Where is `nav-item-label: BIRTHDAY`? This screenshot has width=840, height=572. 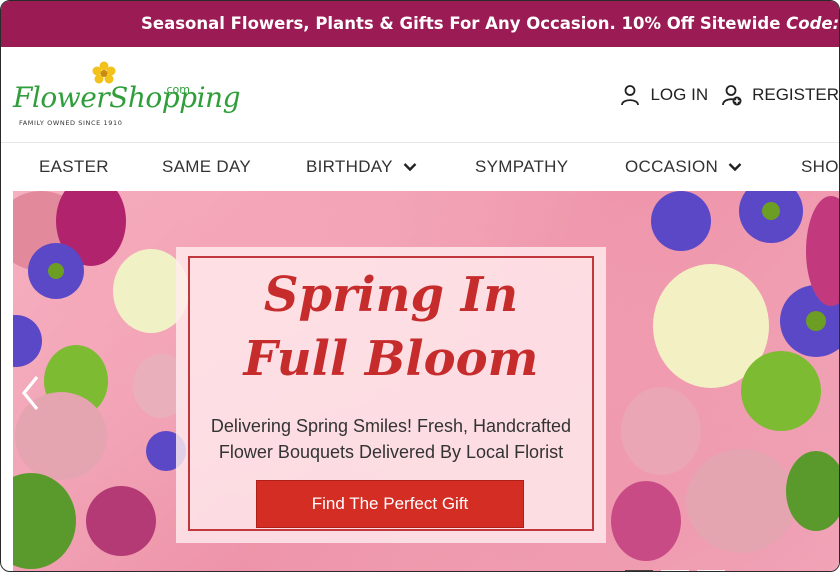
nav-item-label: BIRTHDAY is located at coordinates (349, 166).